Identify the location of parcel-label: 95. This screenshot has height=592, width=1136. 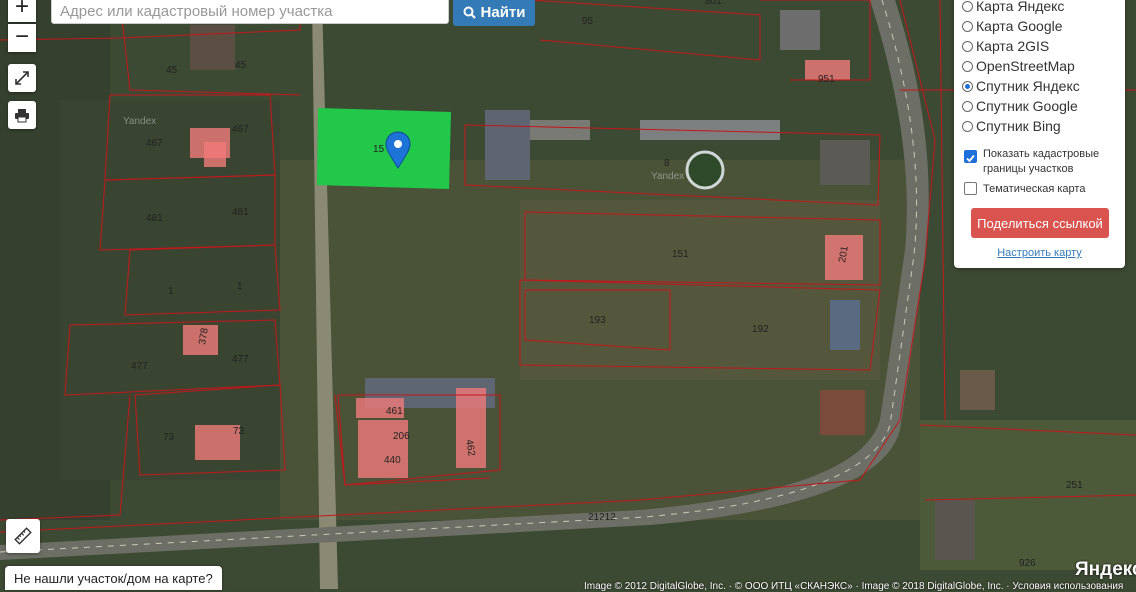
(588, 21).